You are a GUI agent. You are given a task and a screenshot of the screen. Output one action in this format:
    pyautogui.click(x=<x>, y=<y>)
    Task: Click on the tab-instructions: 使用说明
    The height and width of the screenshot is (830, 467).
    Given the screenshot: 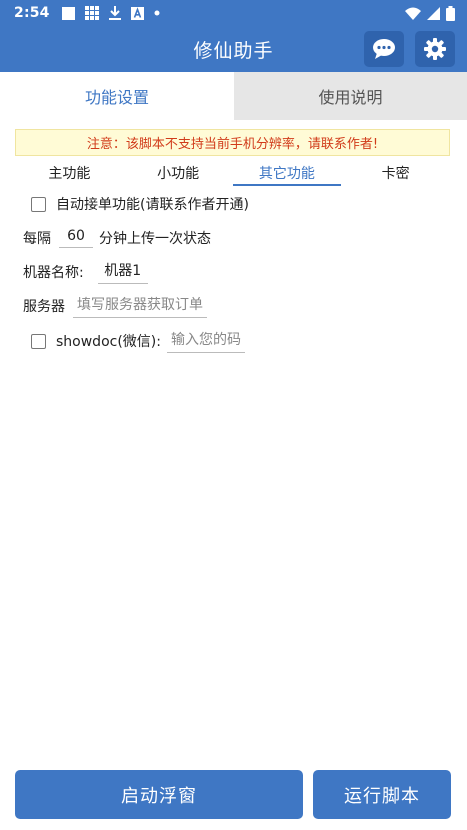 What is the action you would take?
    pyautogui.click(x=350, y=96)
    